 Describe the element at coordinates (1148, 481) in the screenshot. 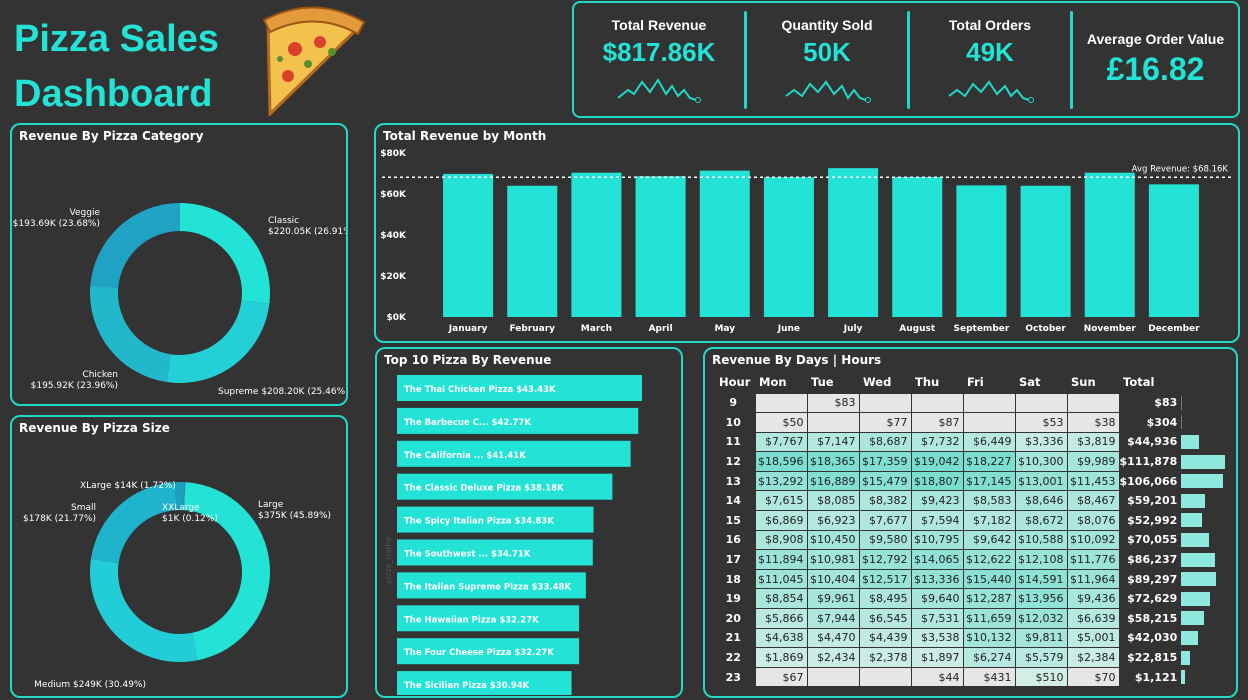

I see `total-cell: $106,066` at that location.